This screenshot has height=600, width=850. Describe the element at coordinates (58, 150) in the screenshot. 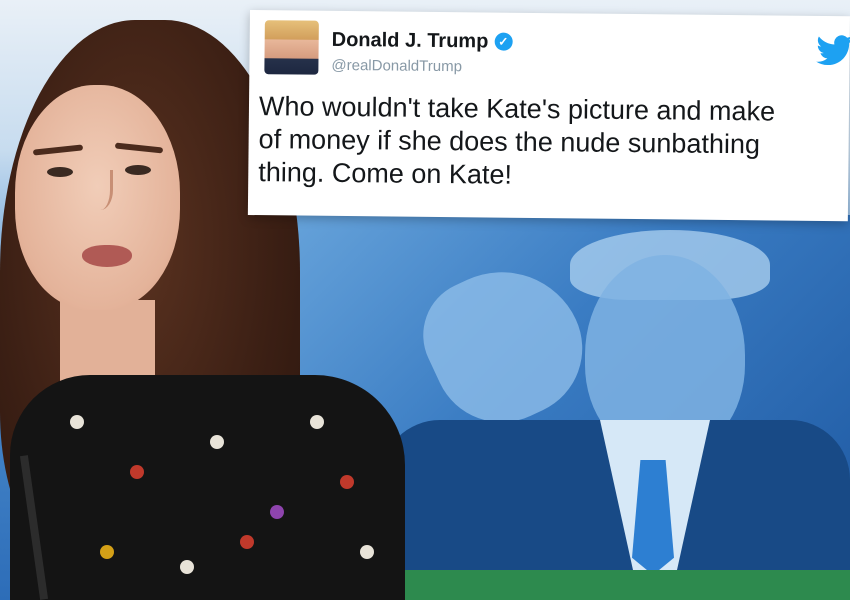

I see `left-eyebrow` at that location.